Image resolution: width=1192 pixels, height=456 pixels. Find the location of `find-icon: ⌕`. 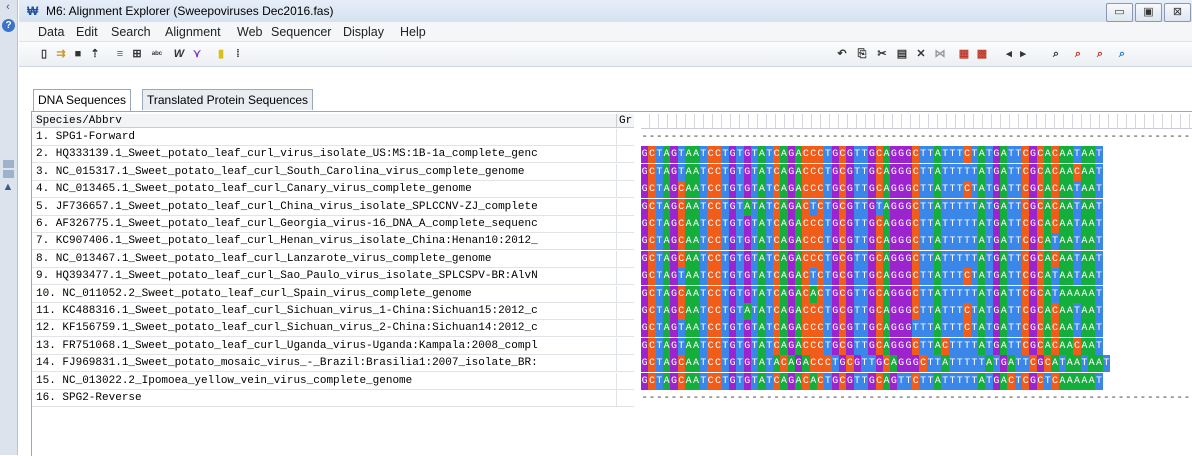

find-icon: ⌕ is located at coordinates (1056, 54).